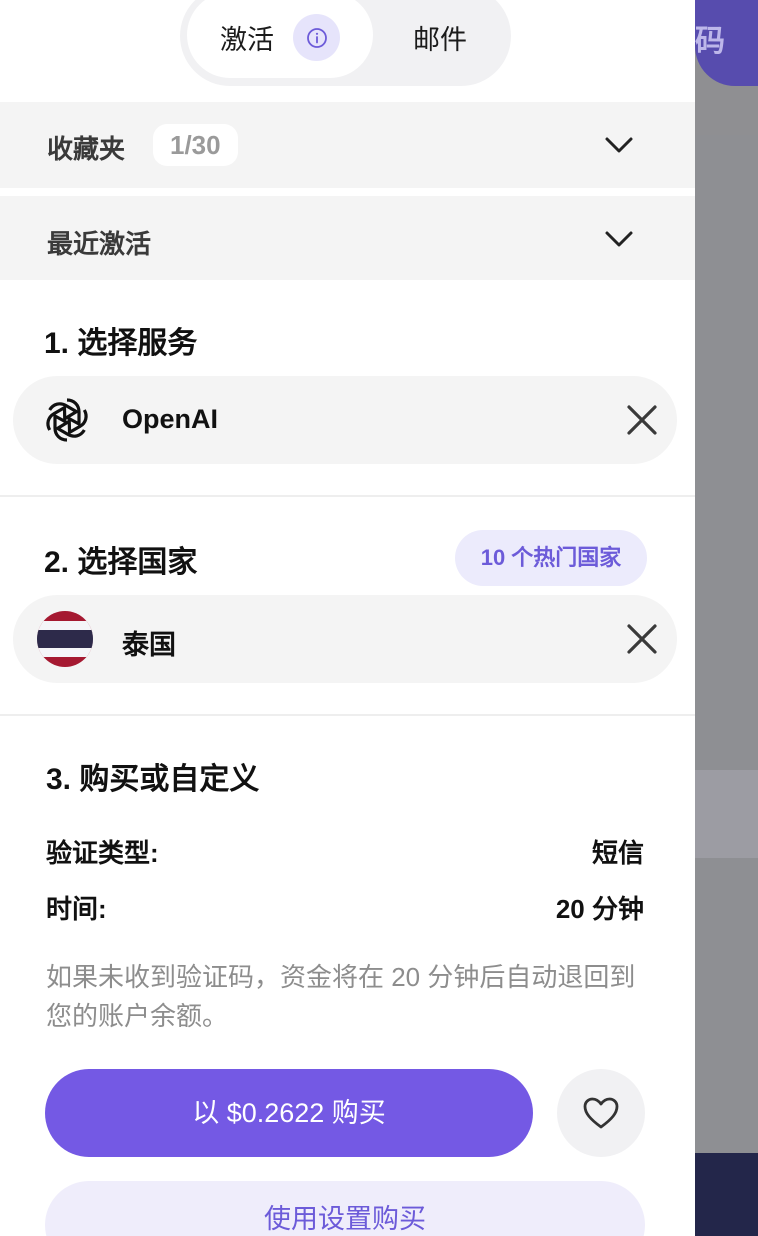 The image size is (758, 1236). Describe the element at coordinates (440, 37) in the screenshot. I see `tab-mail: 邮件` at that location.